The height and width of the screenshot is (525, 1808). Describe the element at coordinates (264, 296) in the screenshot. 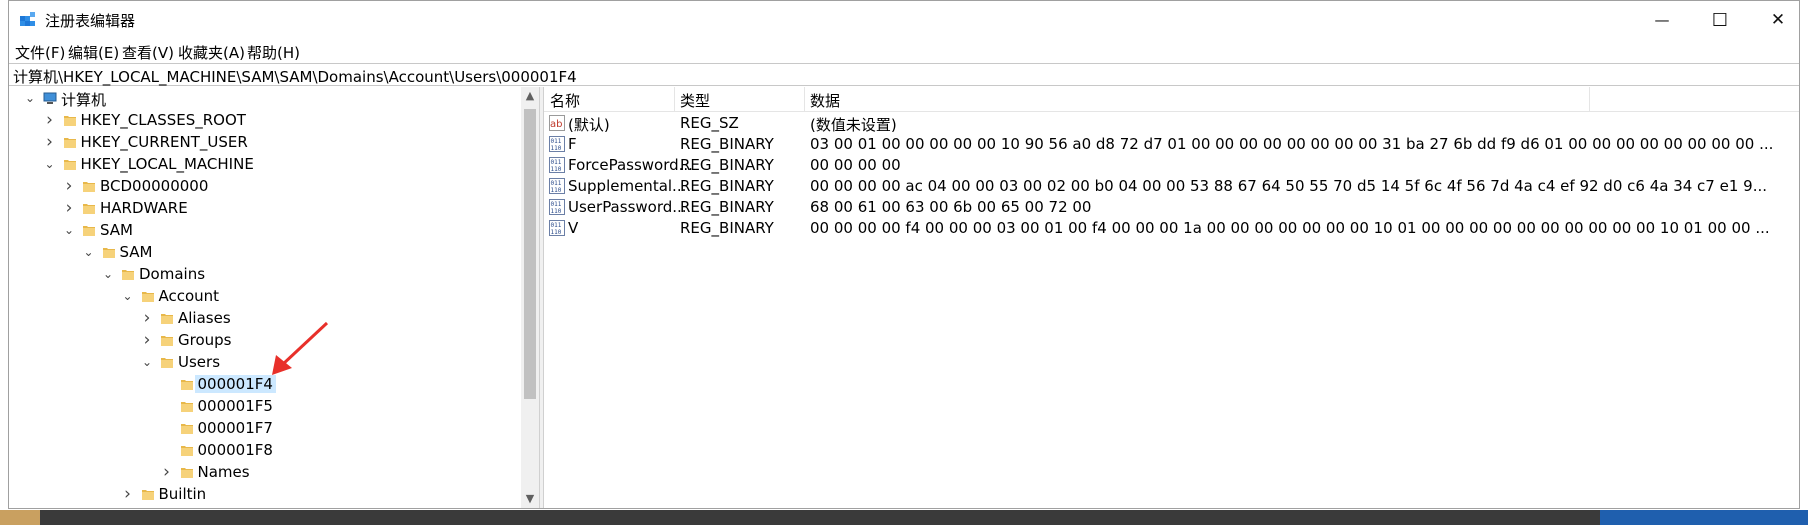

I see `tree-node: ⌄ Account` at that location.